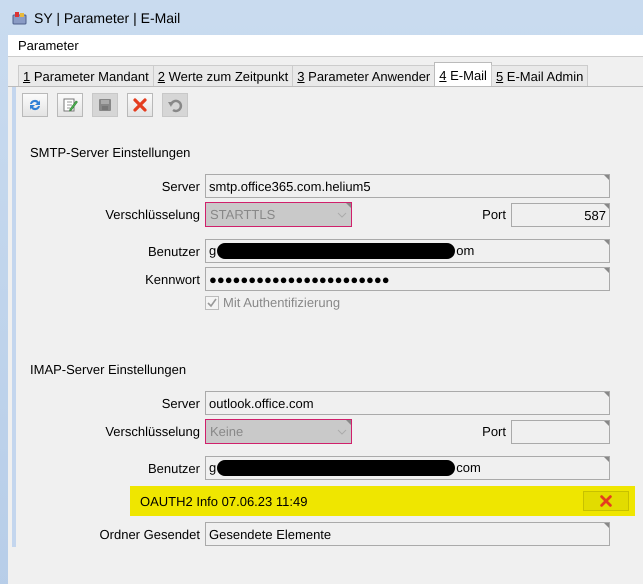 The height and width of the screenshot is (584, 643). Describe the element at coordinates (407, 534) in the screenshot. I see `input-field: Gesendete Elemente` at that location.